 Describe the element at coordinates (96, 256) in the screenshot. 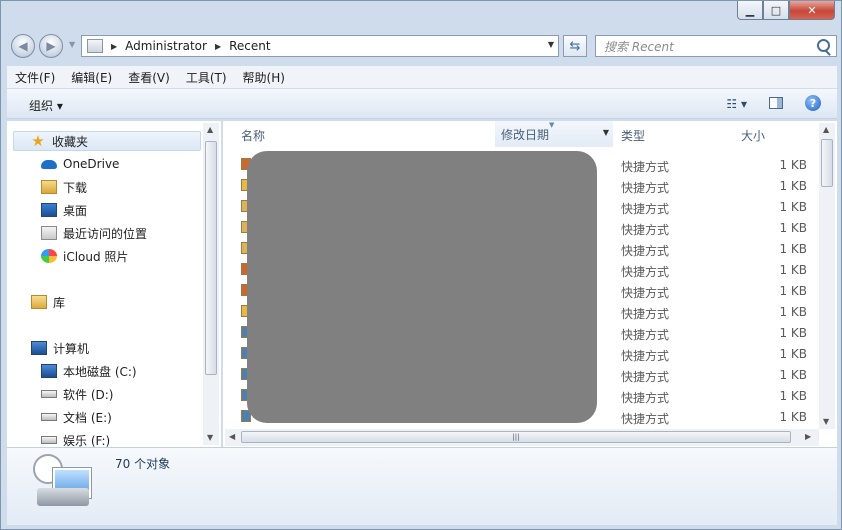

I see `tree-label: iCloud 照片` at that location.